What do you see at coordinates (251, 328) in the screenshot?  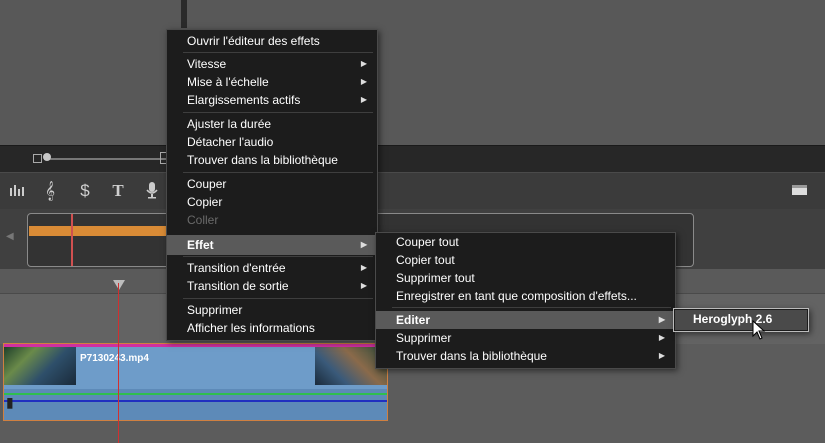 I see `menu-label: Afficher les informations` at bounding box center [251, 328].